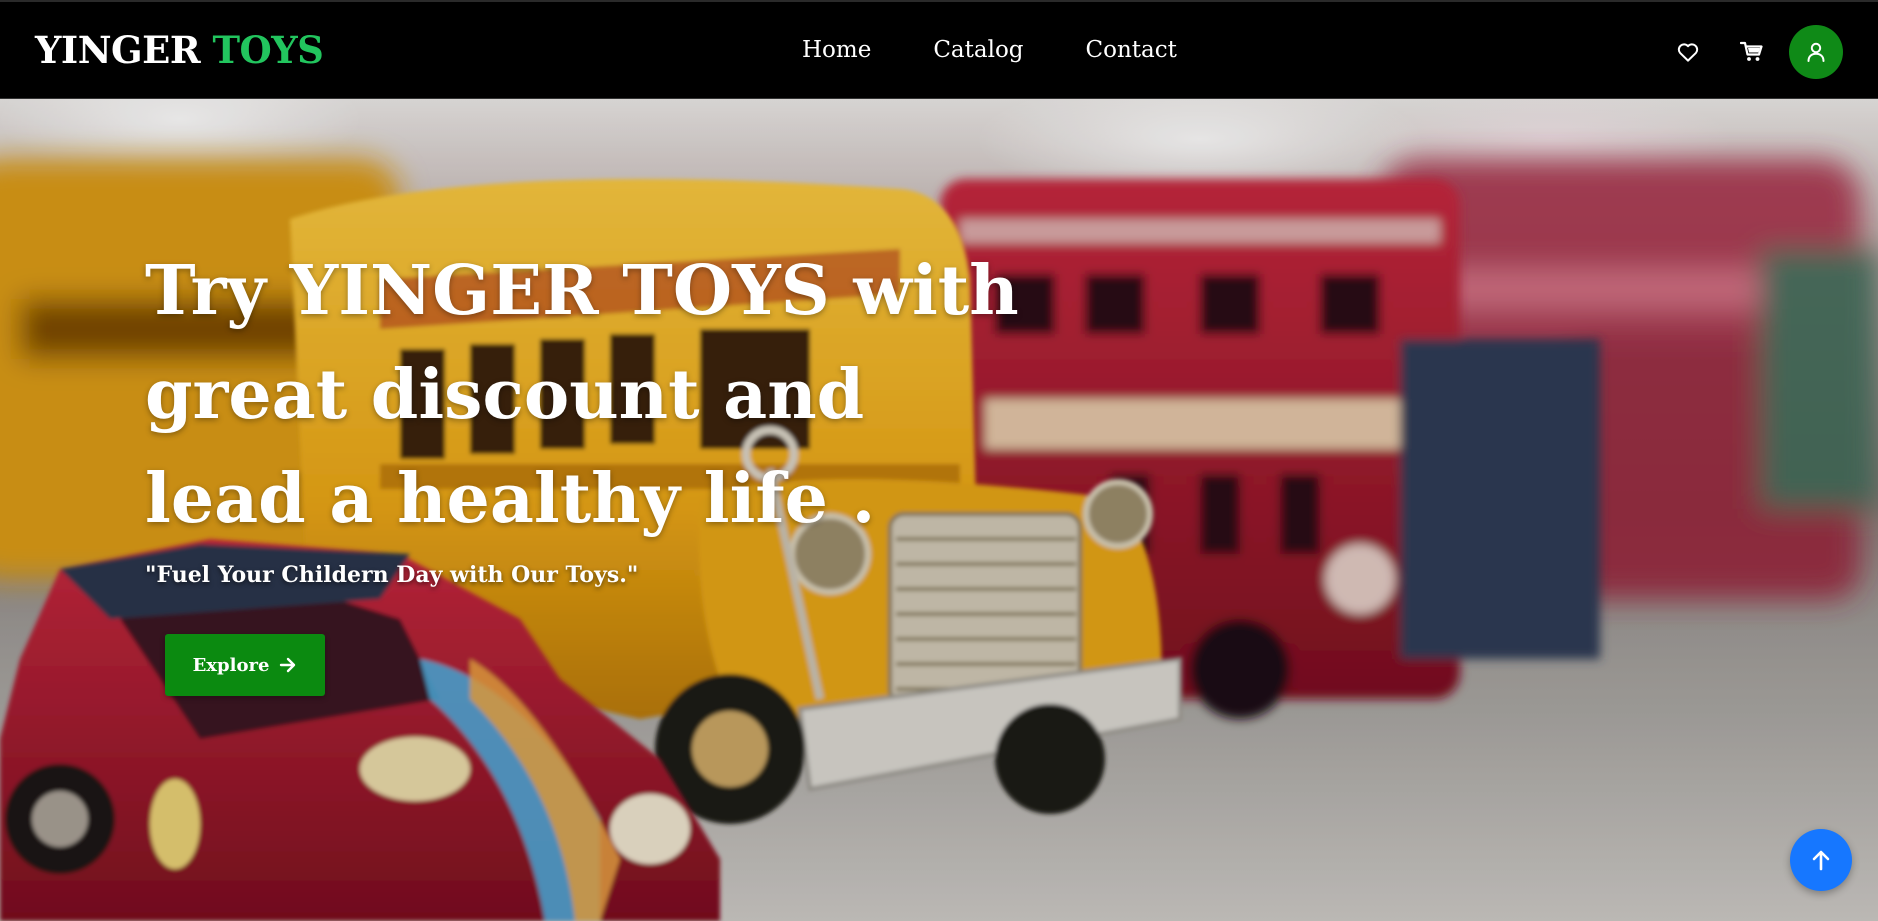  I want to click on navbar: YINGER TOYS Home Catalog Contact, so click(939, 49).